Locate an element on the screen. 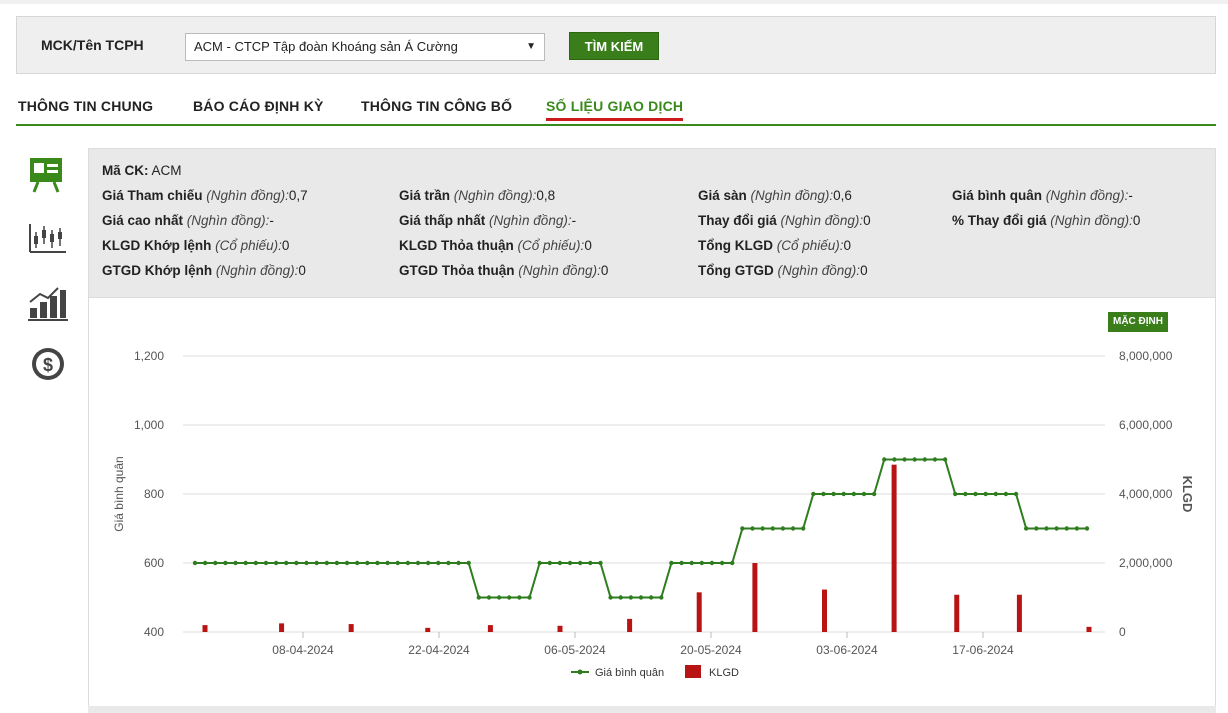 This screenshot has height=713, width=1228. tab-periodic-reports: BÁO CÁO ĐỊNH KỲ is located at coordinates (258, 106).